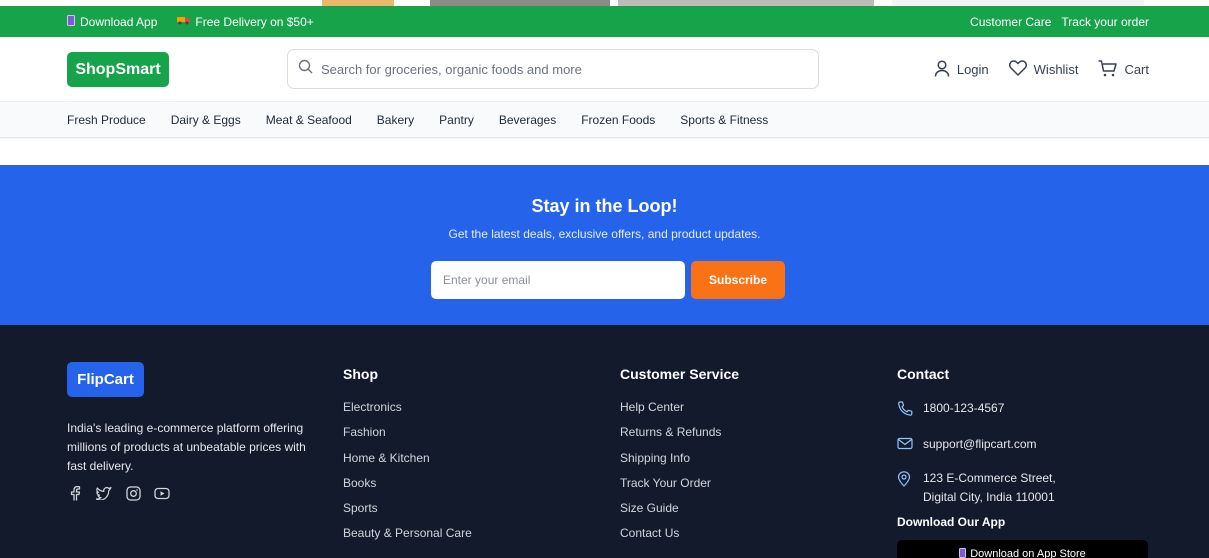 The image size is (1209, 558). I want to click on facebook-icon, so click(75, 493).